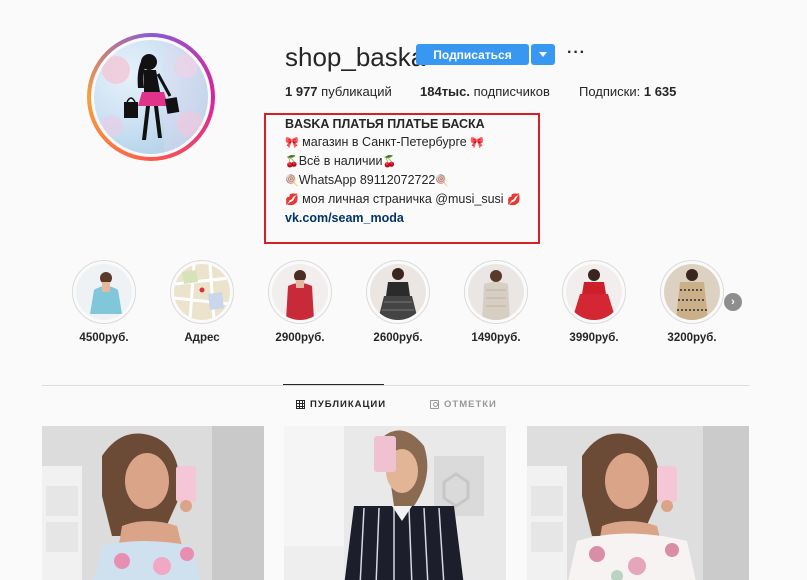 The height and width of the screenshot is (580, 807). What do you see at coordinates (611, 91) in the screenshot?
I see `following-count-label: Подписки:` at bounding box center [611, 91].